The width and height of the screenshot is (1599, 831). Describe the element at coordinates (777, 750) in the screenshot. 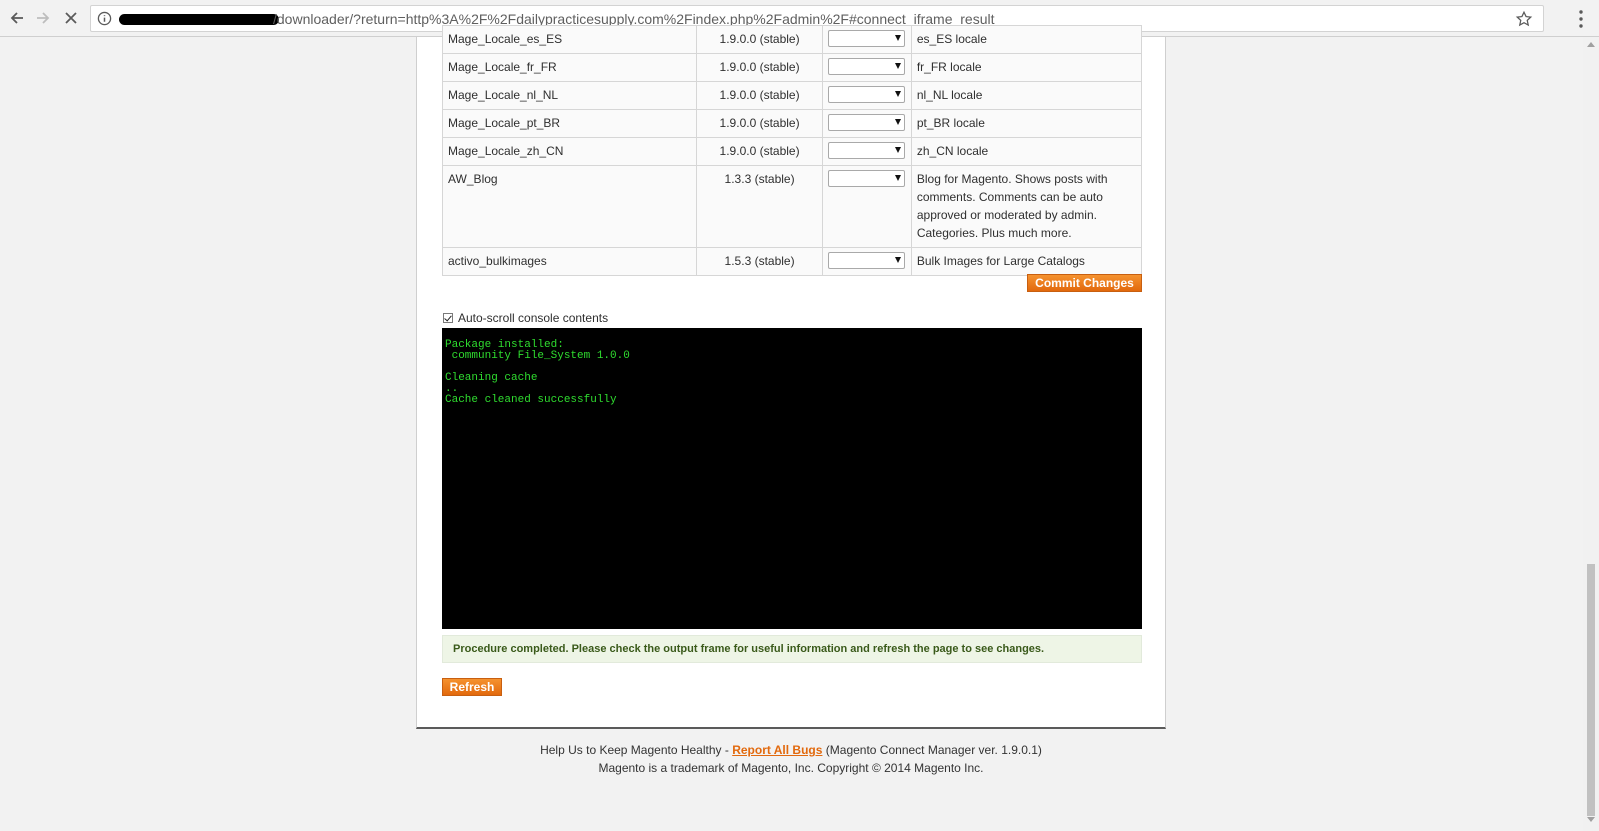

I see `report-bugs-link: Report All Bugs` at that location.